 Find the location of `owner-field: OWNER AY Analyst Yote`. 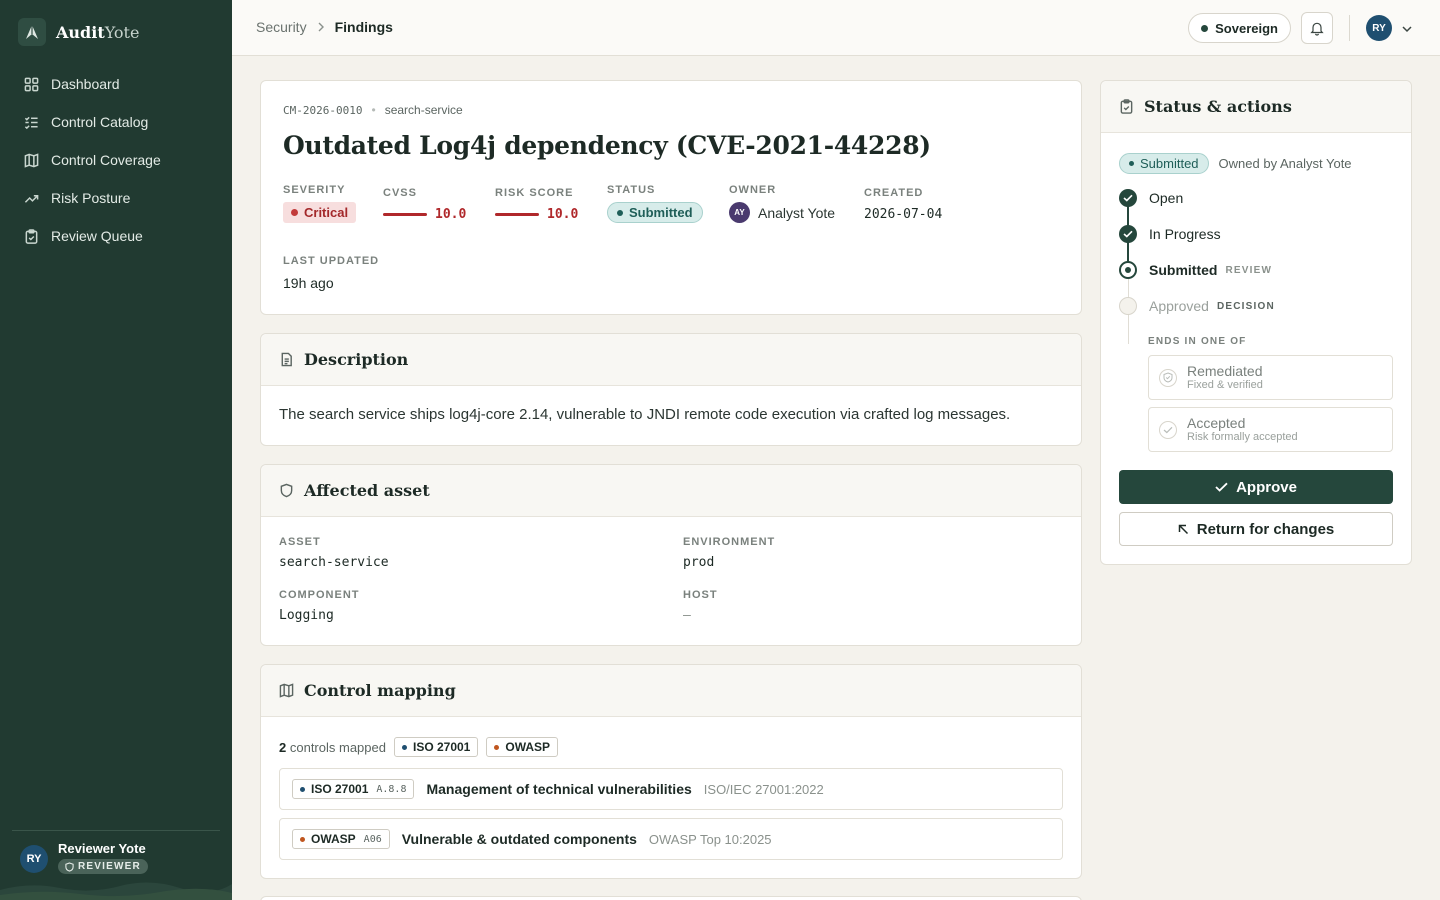

owner-field: OWNER AY Analyst Yote is located at coordinates (782, 203).